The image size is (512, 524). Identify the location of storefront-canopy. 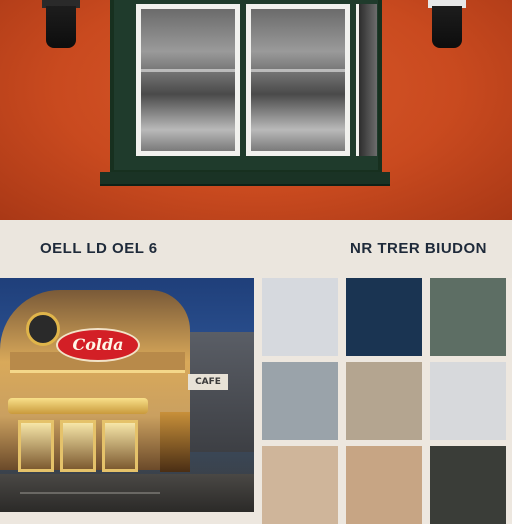
(78, 406).